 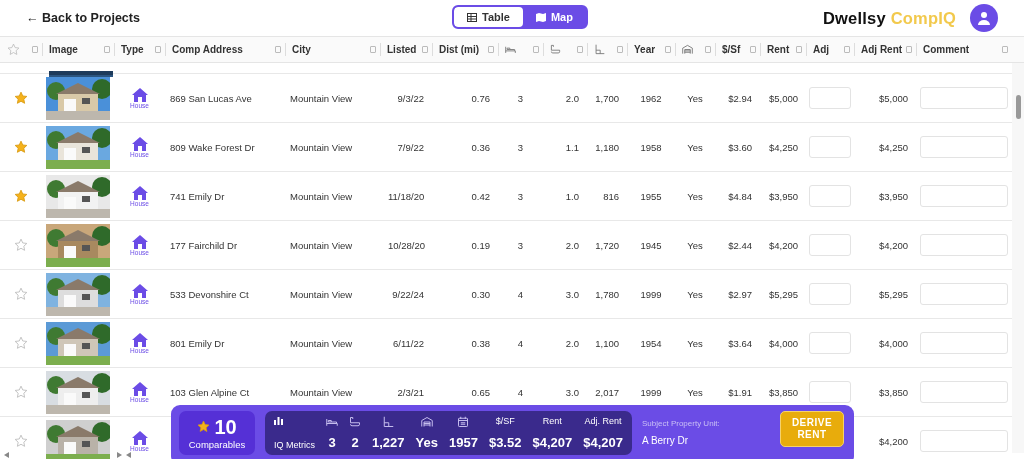 I want to click on back-link: ← Back to Projects, so click(x=83, y=18).